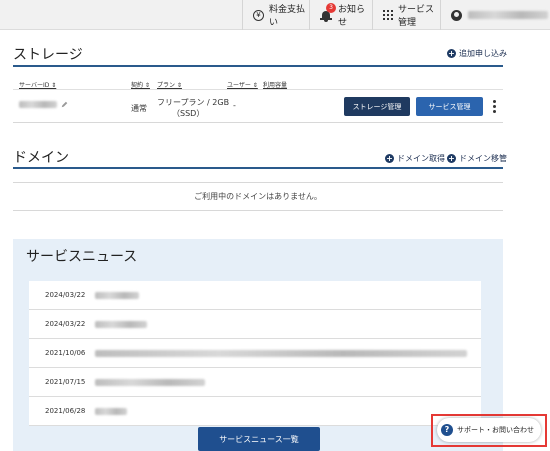  I want to click on add-application-link: + 追加申し込み, so click(477, 53).